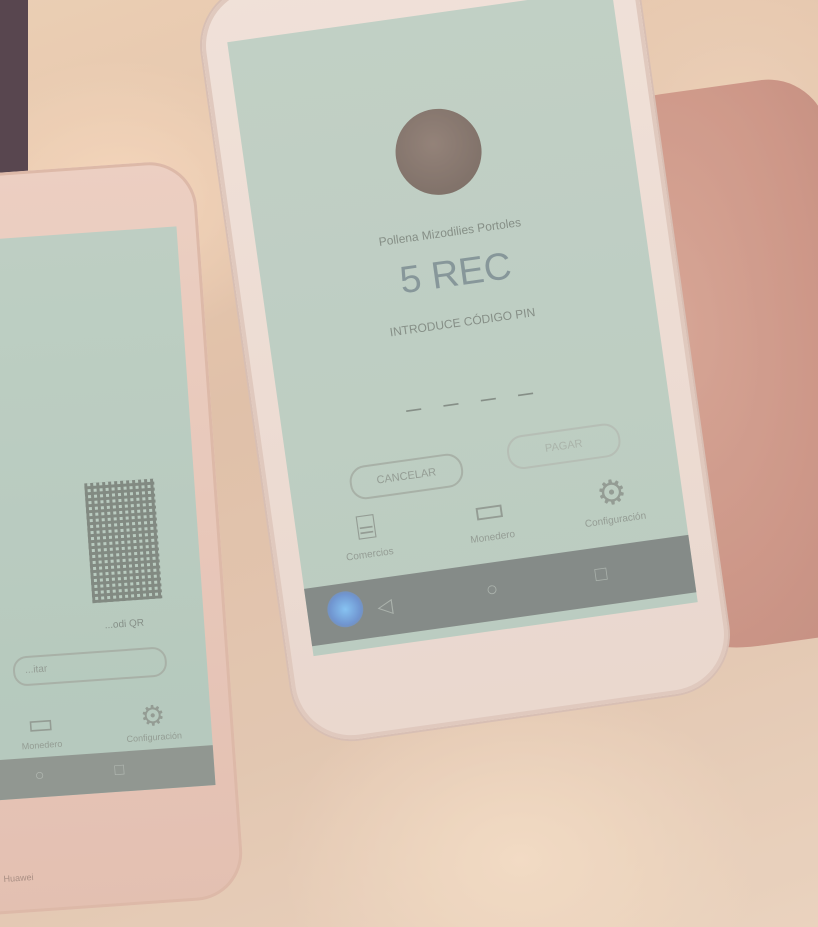  Describe the element at coordinates (563, 446) in the screenshot. I see `pay-button: PAGAR` at that location.